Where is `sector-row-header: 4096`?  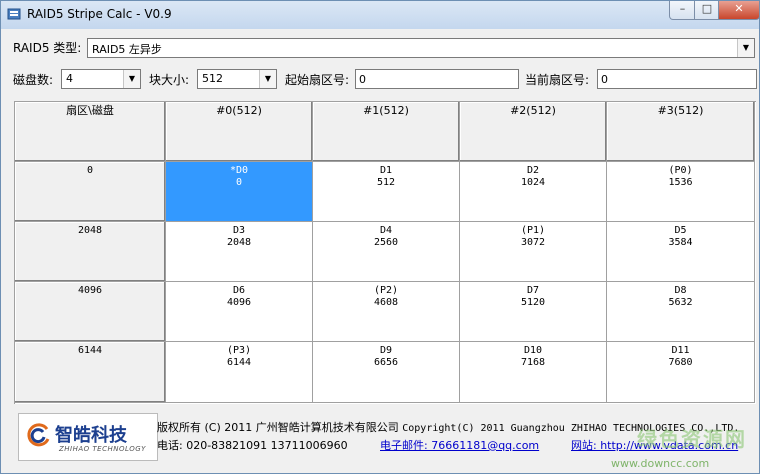
sector-row-header: 4096 is located at coordinates (90, 312).